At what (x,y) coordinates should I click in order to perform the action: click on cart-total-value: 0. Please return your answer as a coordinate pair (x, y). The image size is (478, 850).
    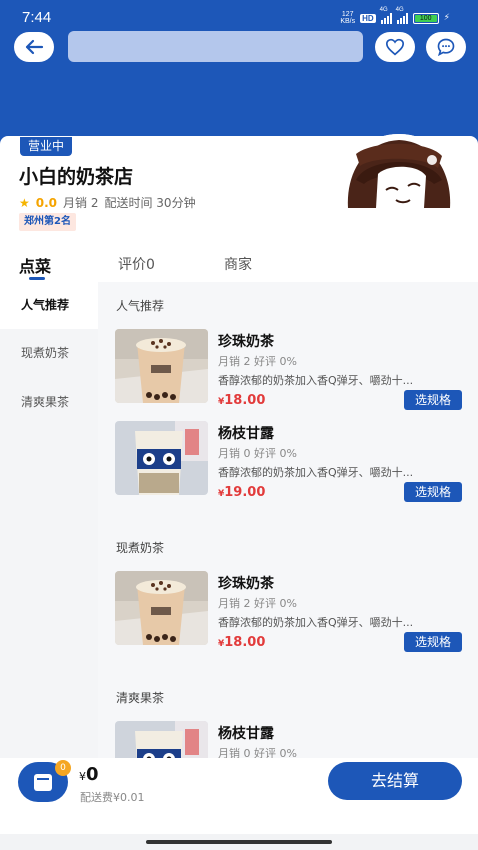
    Looking at the image, I should click on (92, 774).